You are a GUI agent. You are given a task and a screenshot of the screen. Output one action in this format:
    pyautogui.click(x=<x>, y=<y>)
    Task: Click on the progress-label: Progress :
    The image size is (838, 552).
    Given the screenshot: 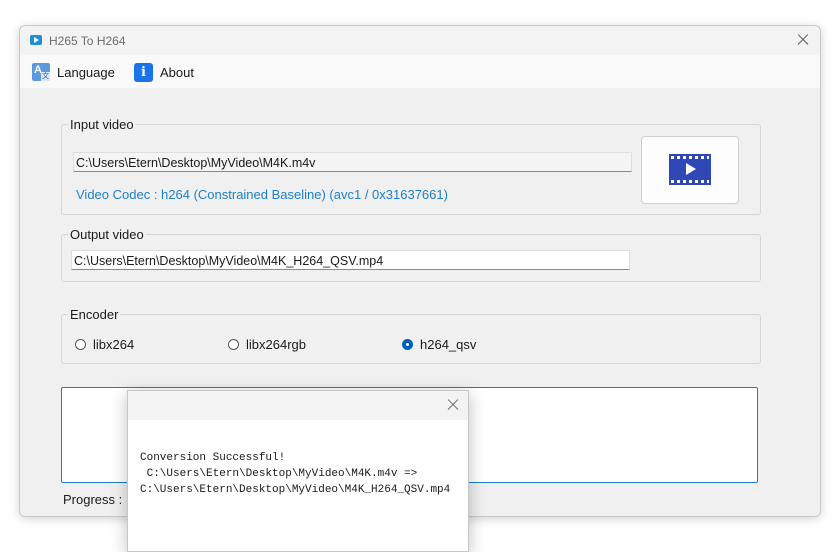 What is the action you would take?
    pyautogui.click(x=93, y=499)
    